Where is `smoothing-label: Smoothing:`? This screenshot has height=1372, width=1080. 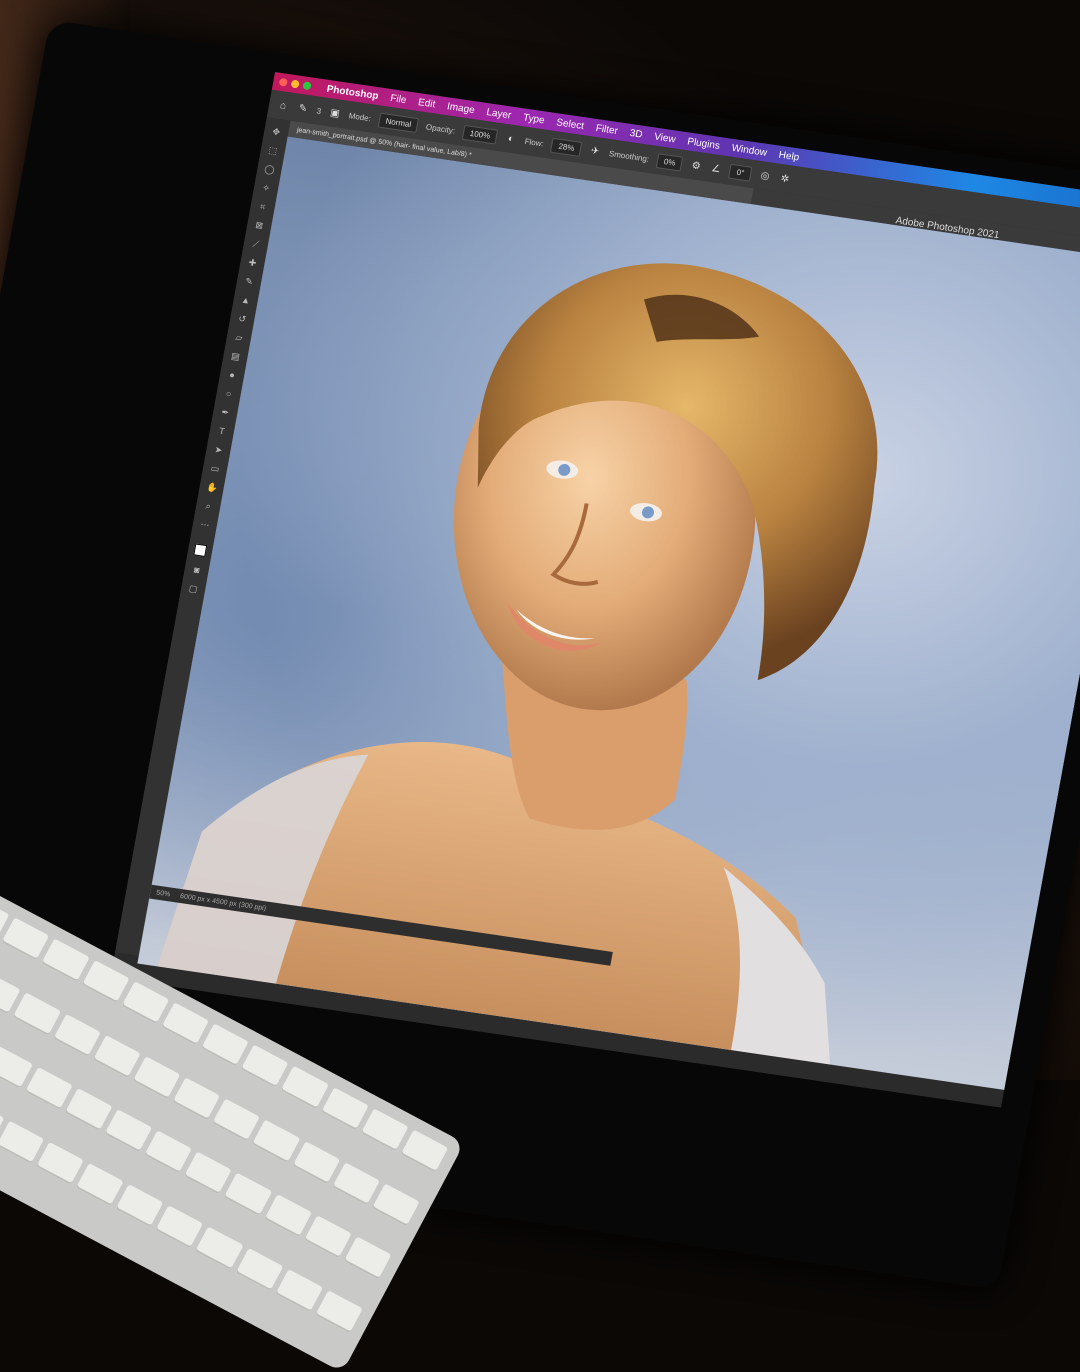
smoothing-label: Smoothing: is located at coordinates (629, 156).